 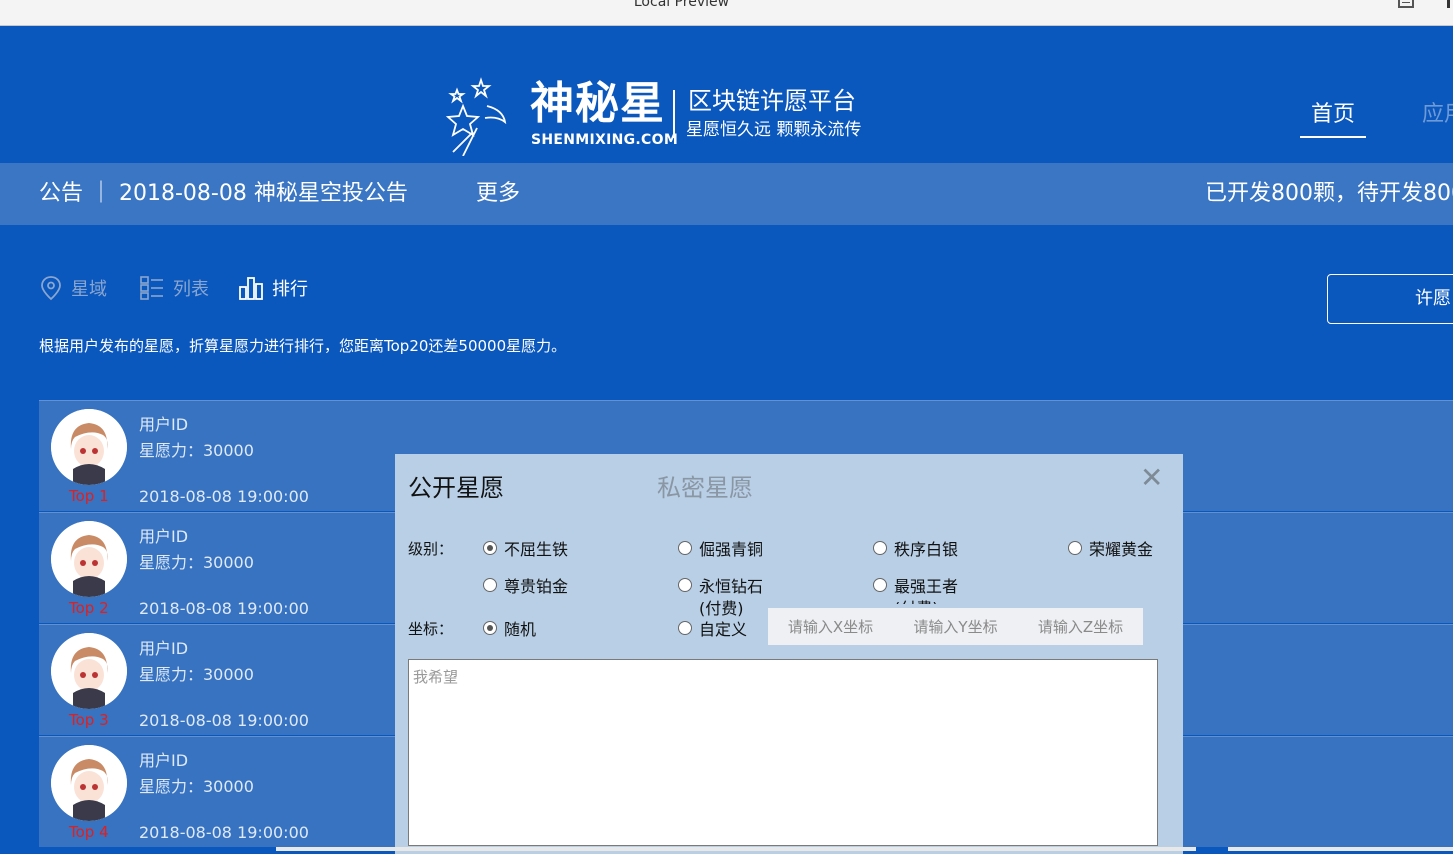 I want to click on wand-star-logo-icon, so click(x=476, y=116).